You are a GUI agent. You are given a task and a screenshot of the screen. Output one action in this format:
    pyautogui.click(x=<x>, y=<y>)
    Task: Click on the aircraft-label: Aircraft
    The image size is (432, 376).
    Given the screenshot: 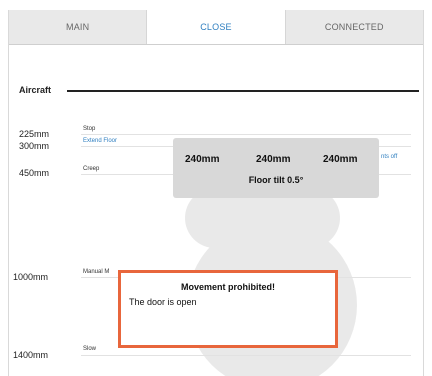 What is the action you would take?
    pyautogui.click(x=35, y=90)
    